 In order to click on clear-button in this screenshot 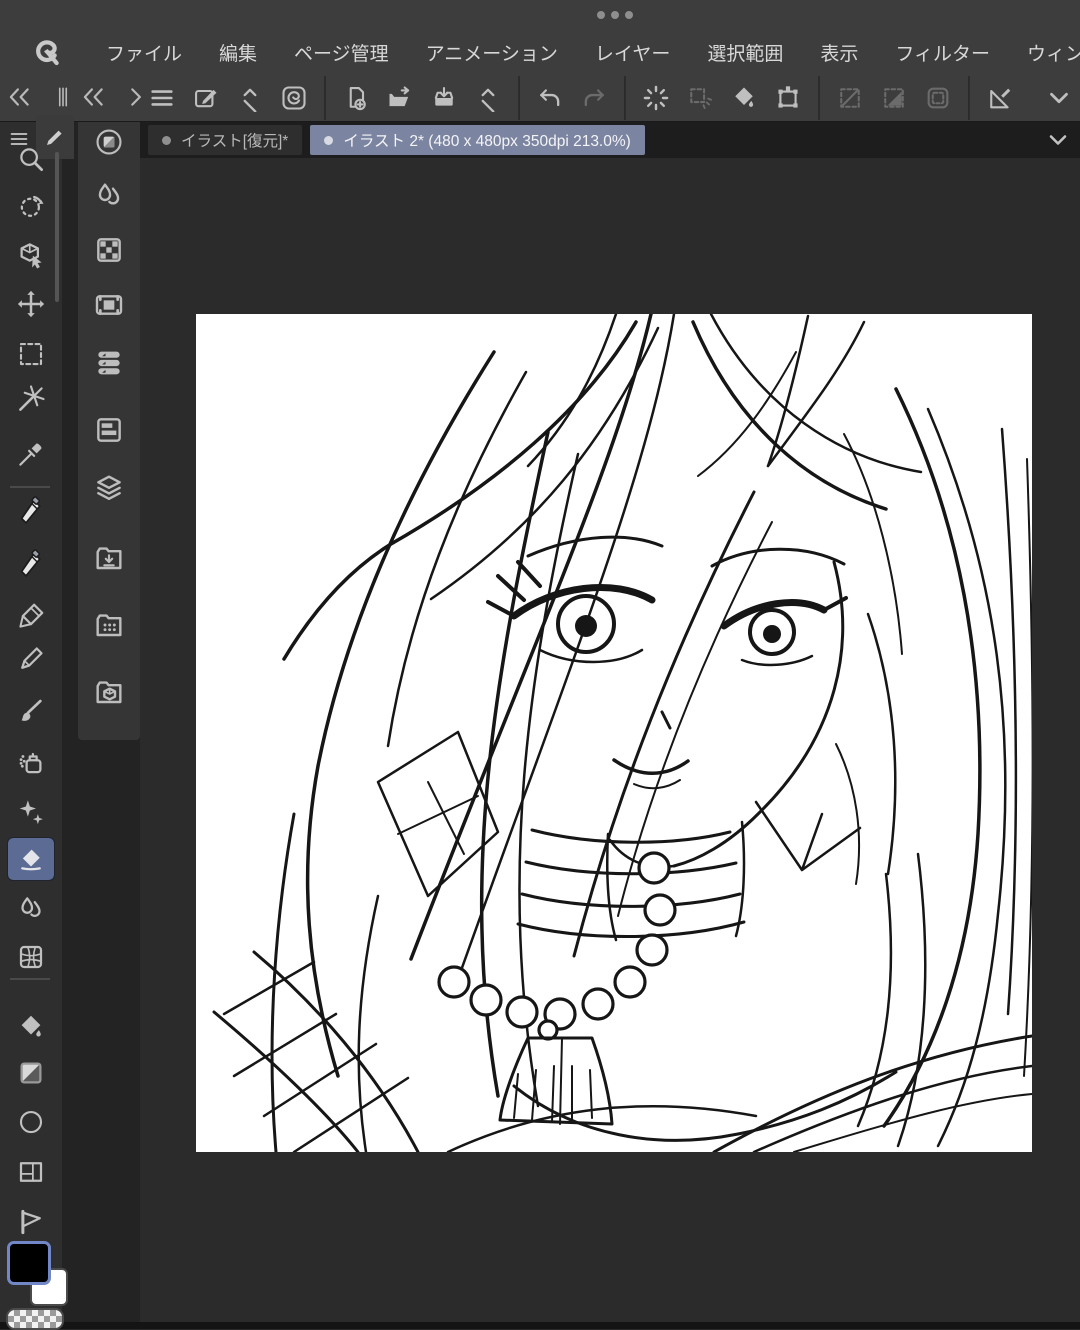, I will do `click(850, 98)`.